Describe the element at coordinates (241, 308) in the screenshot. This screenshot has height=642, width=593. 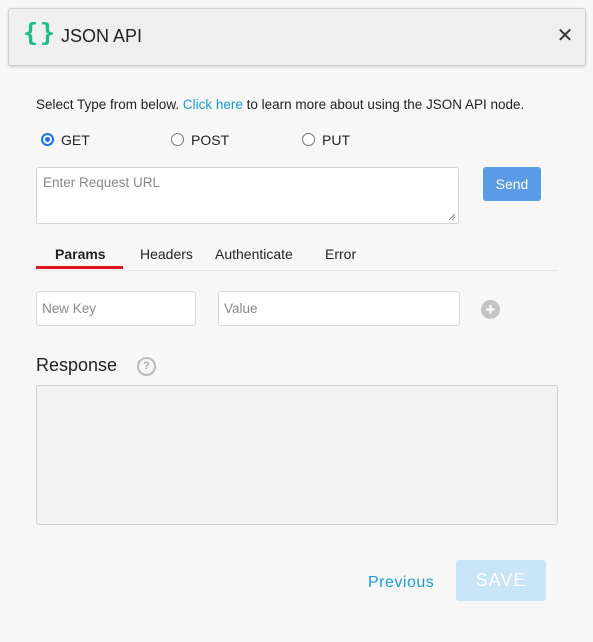
I see `param-value-placeholder: Value` at that location.